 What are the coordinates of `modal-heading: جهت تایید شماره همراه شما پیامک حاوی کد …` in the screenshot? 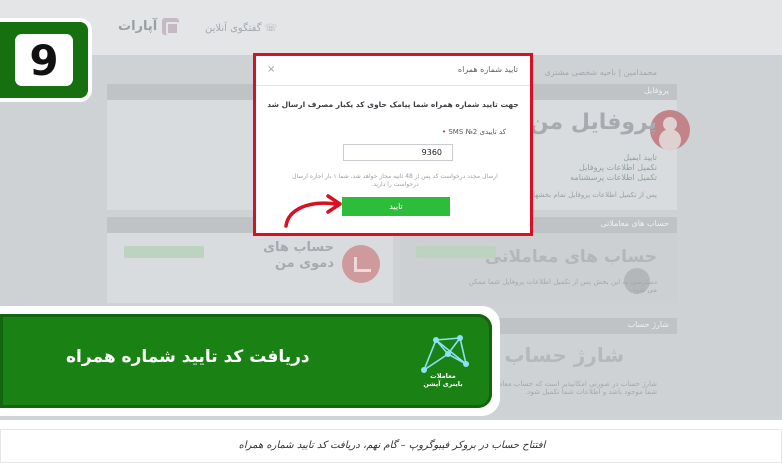 It's located at (393, 104).